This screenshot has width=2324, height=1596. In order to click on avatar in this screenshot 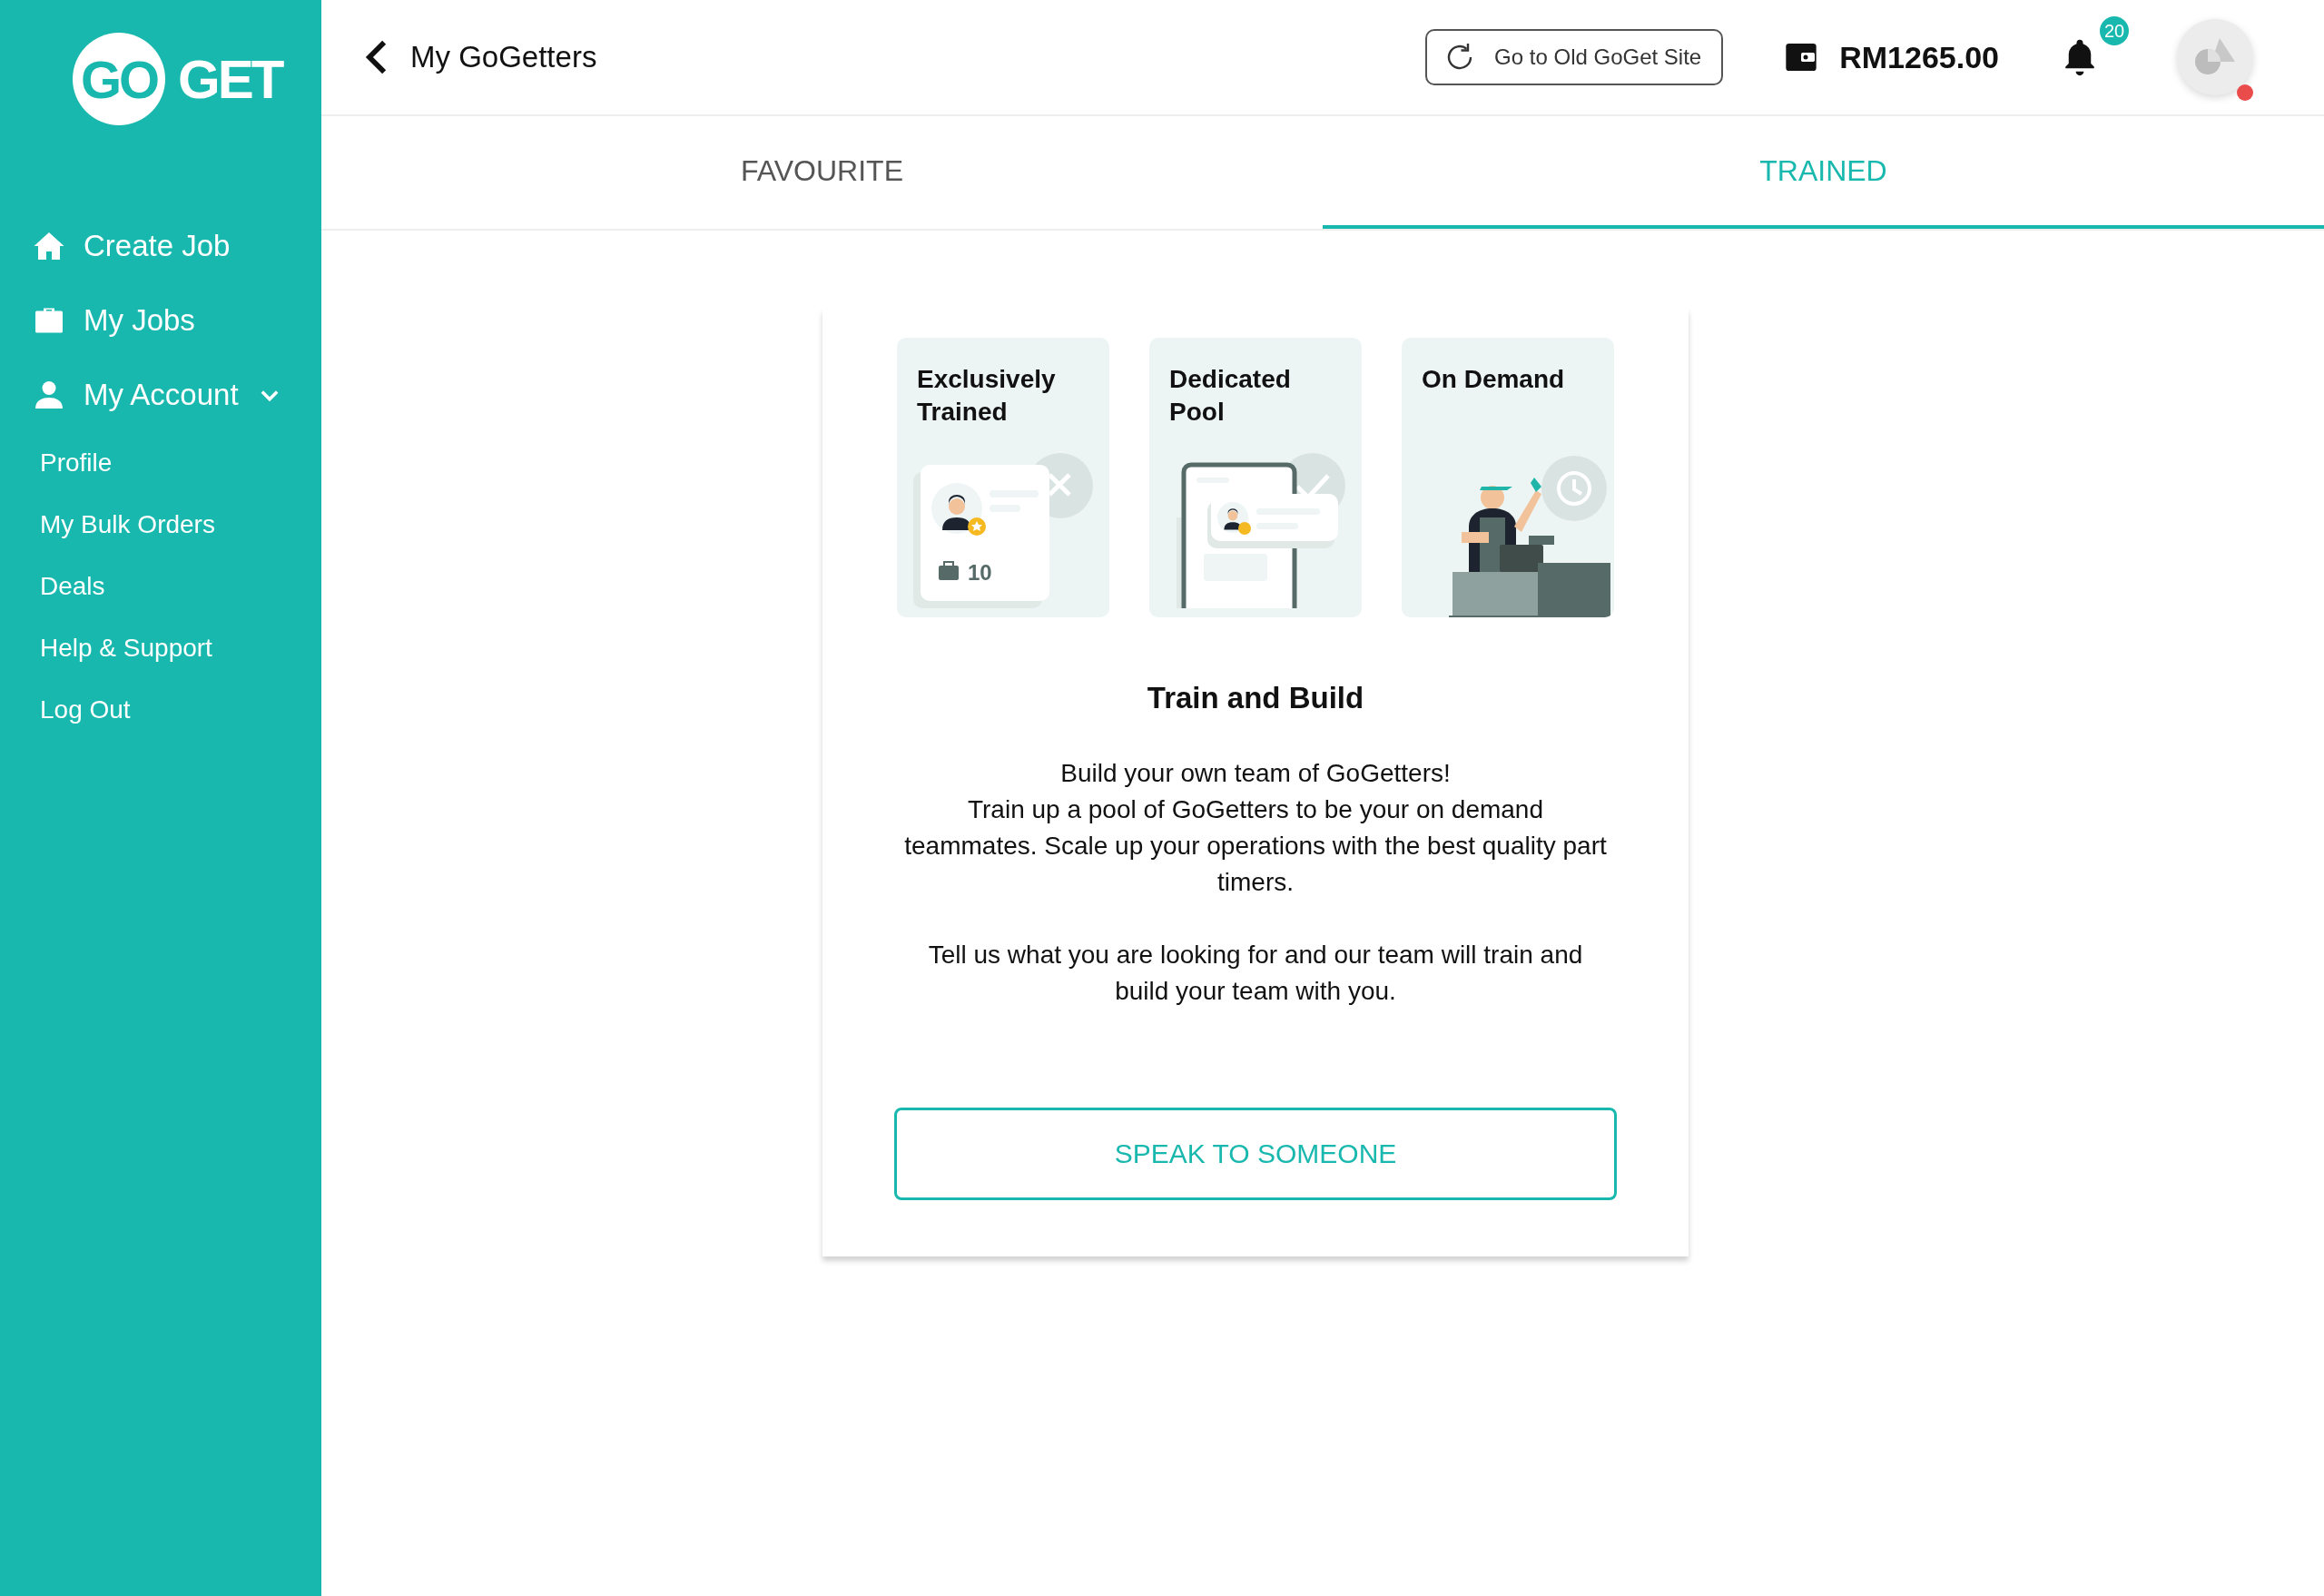, I will do `click(2215, 57)`.